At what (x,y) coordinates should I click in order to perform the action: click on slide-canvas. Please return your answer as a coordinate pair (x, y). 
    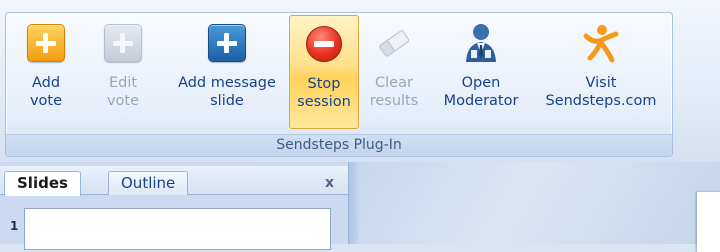
    Looking at the image, I should click on (708, 222).